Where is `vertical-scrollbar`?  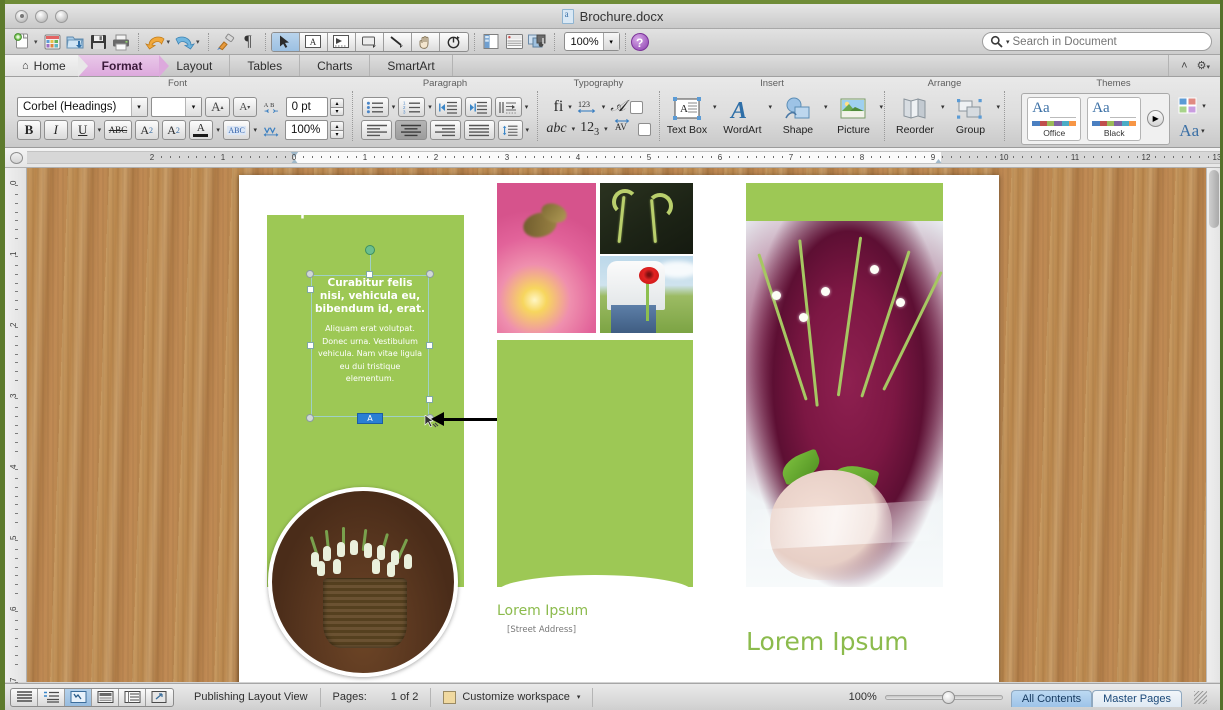 vertical-scrollbar is located at coordinates (1213, 425).